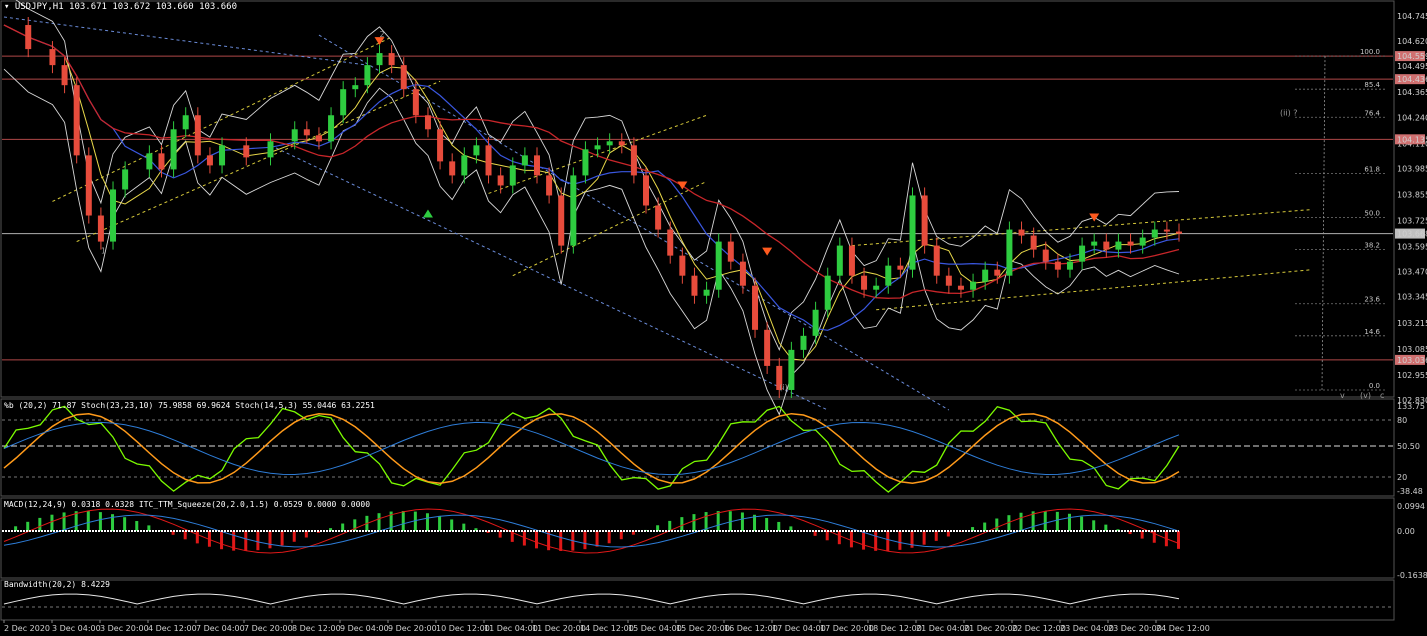 This screenshot has width=1427, height=636. Describe the element at coordinates (463, 628) in the screenshot. I see `time-axis-label: 10 Dec 12:00` at that location.